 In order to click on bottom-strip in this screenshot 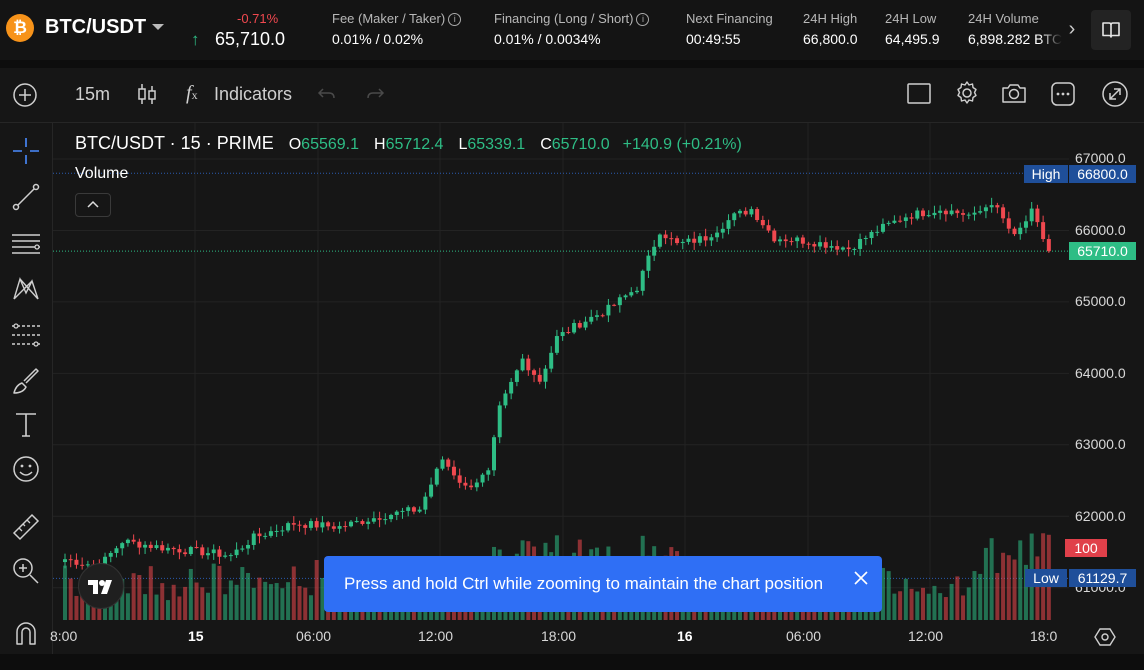, I will do `click(572, 662)`.